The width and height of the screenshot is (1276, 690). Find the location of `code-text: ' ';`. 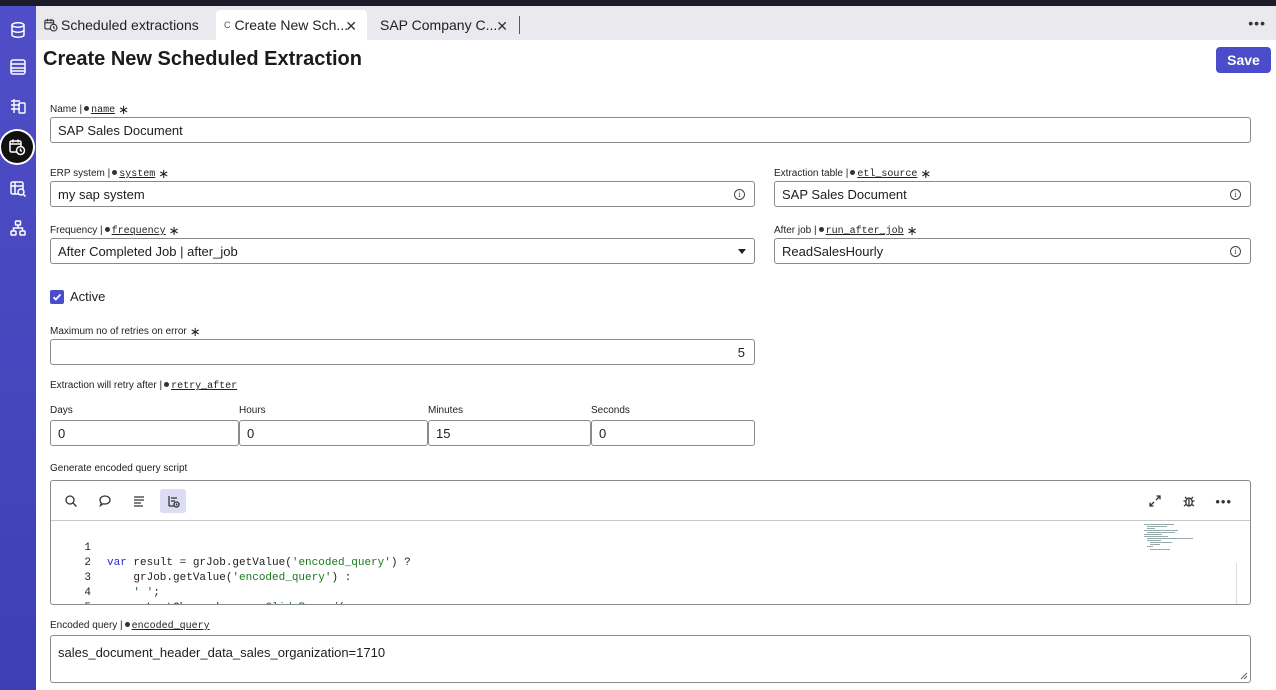

code-text: ' '; is located at coordinates (146, 593).